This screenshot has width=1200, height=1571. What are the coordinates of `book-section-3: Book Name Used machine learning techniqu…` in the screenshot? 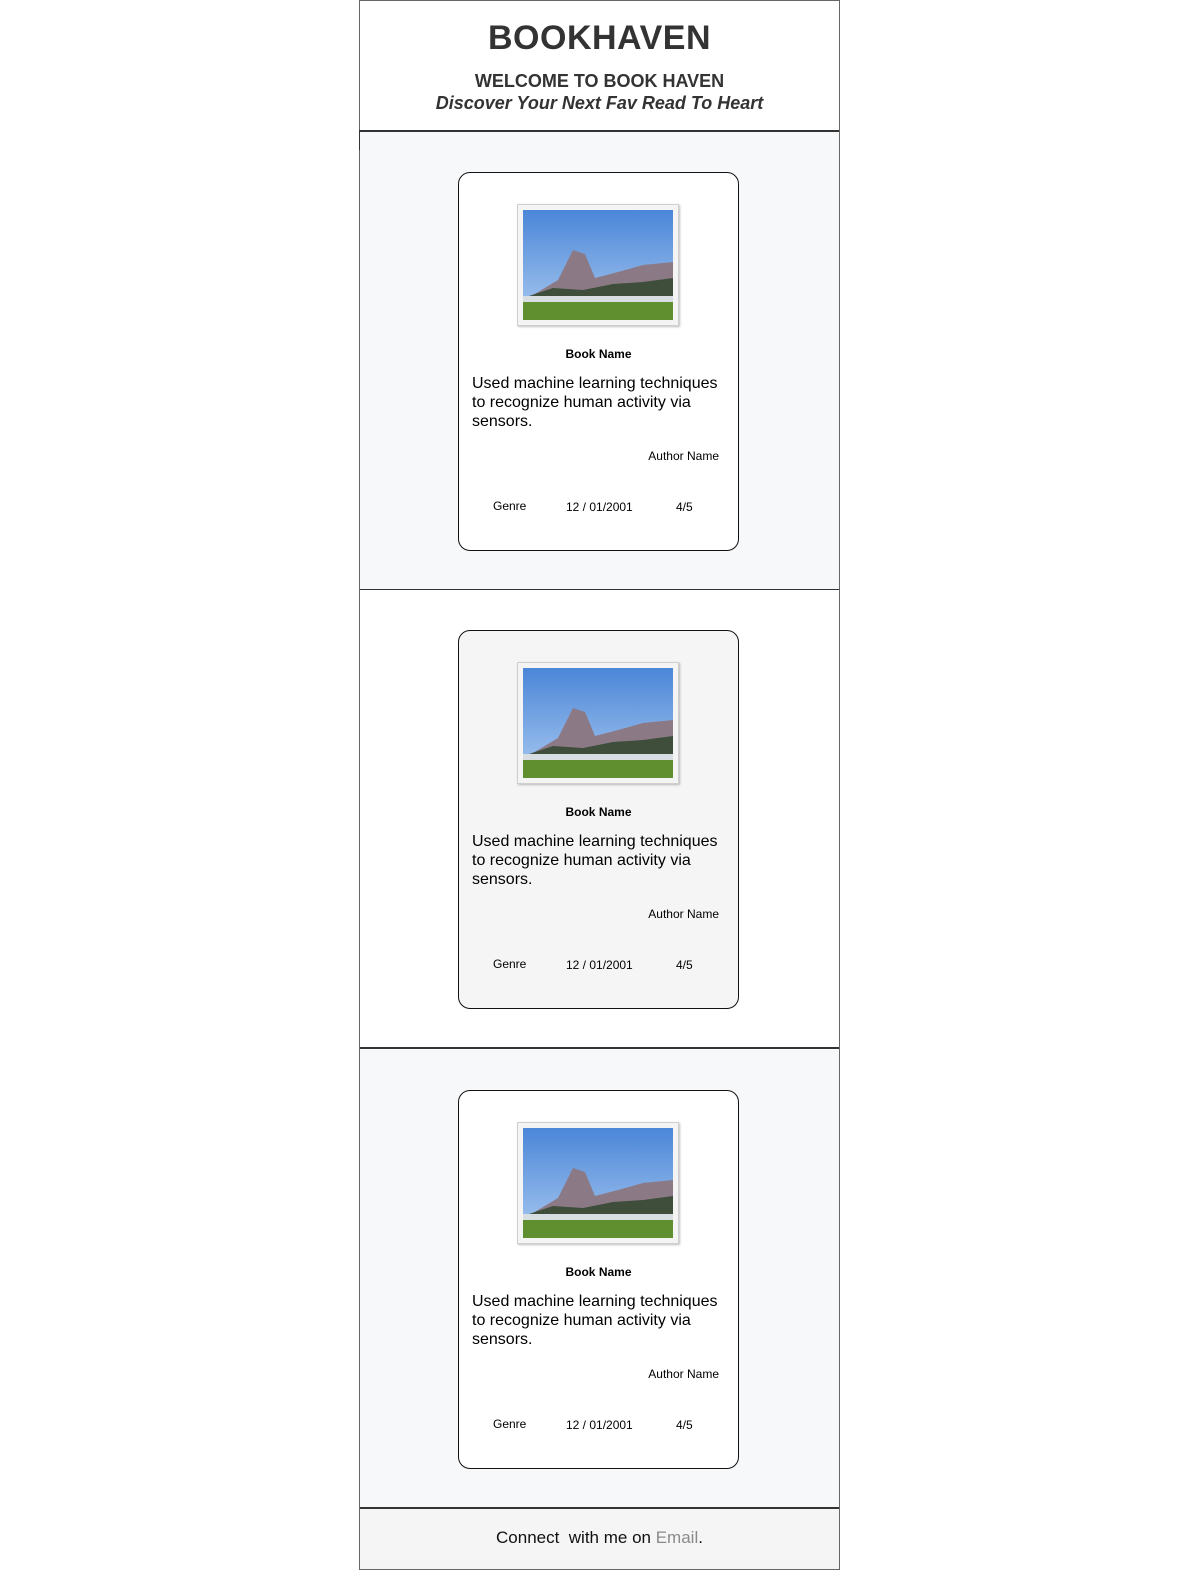 It's located at (599, 1279).